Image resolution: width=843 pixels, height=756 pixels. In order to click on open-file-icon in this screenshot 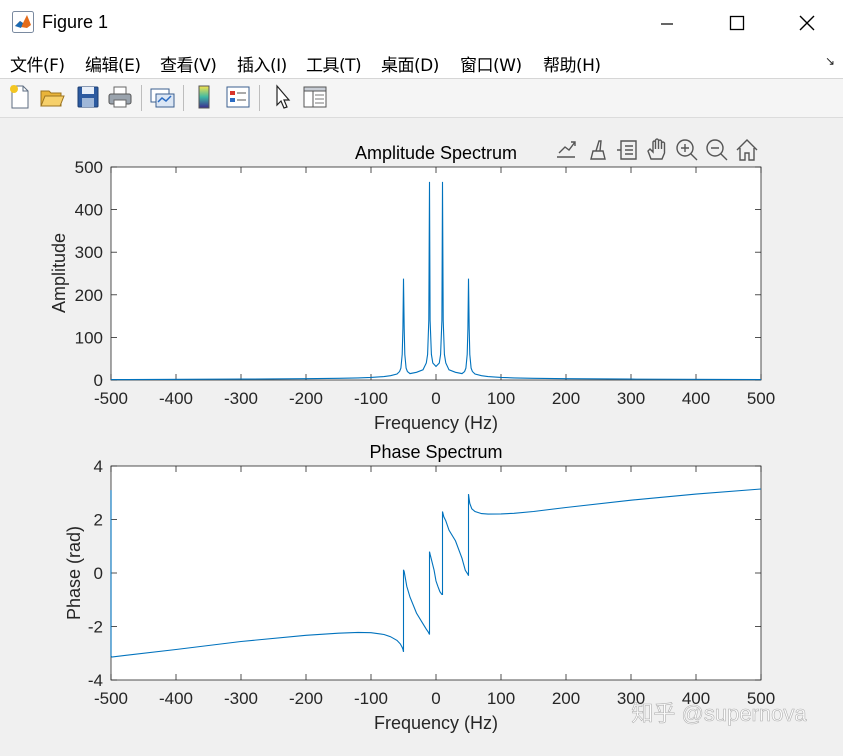, I will do `click(52, 97)`.